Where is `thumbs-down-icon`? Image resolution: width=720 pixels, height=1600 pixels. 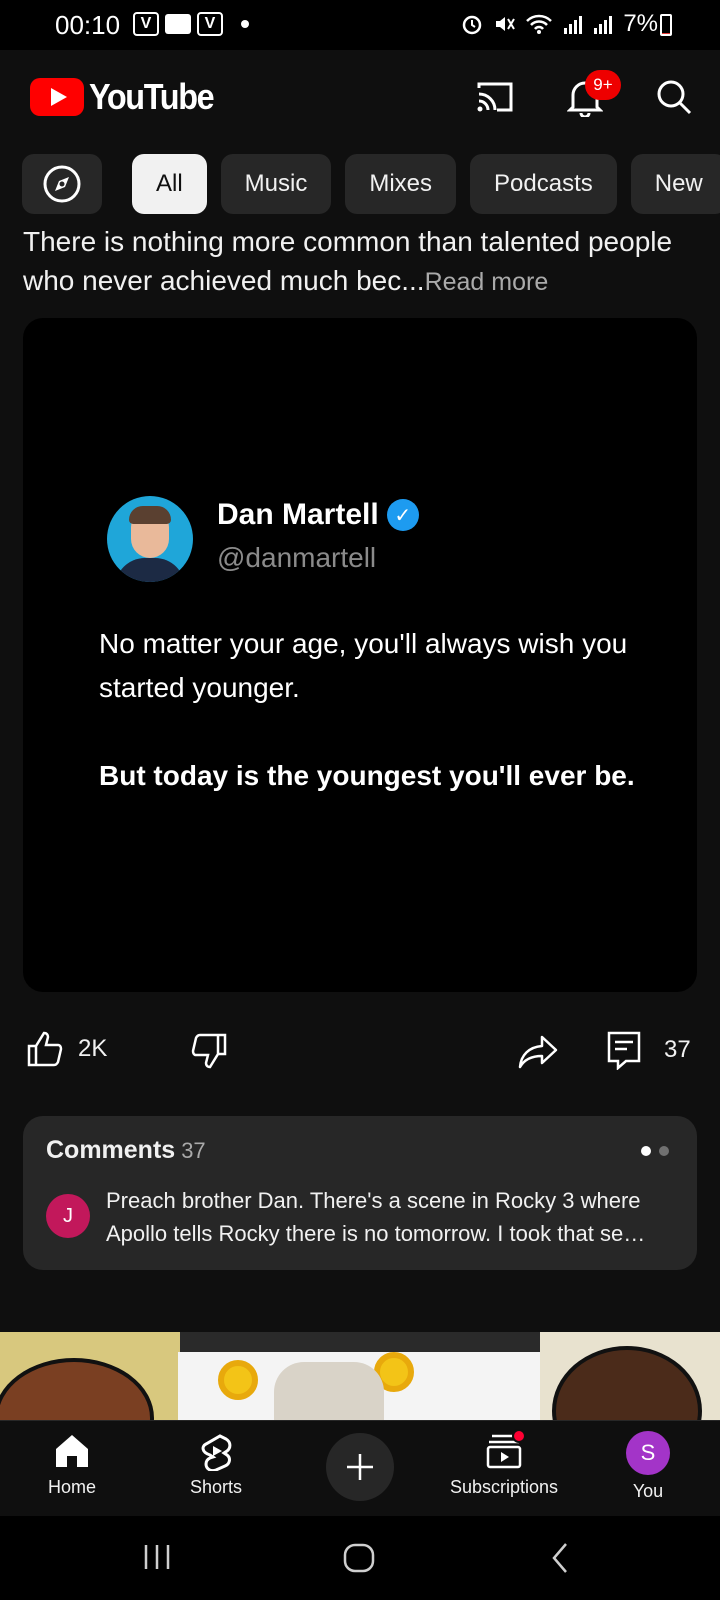
thumbs-down-icon is located at coordinates (209, 1051).